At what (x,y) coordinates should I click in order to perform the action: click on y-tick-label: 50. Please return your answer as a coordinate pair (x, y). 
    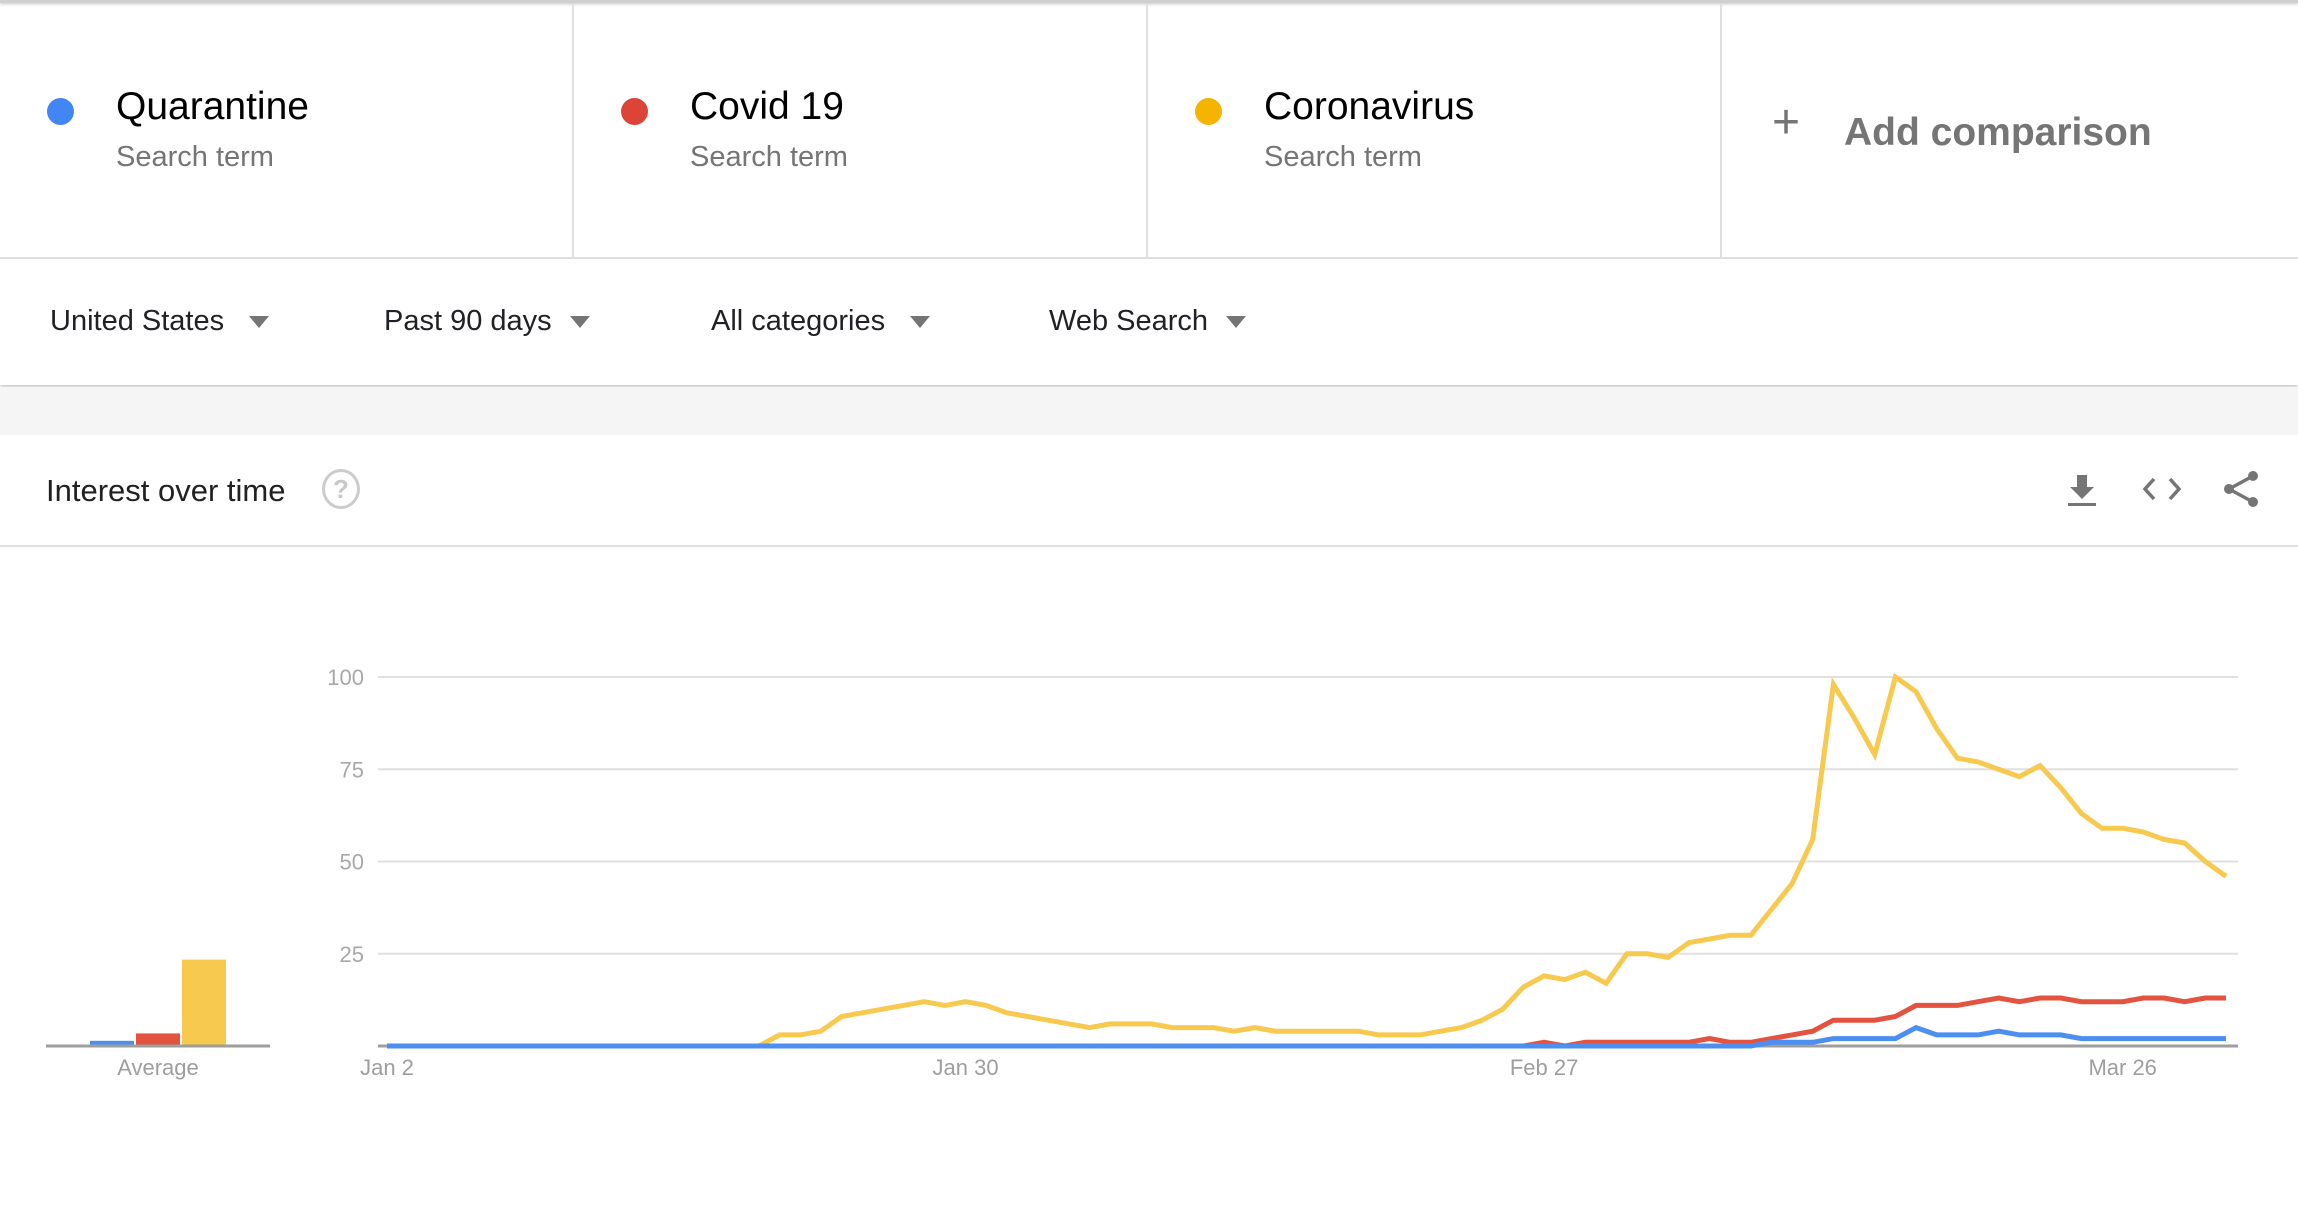
    Looking at the image, I should click on (352, 862).